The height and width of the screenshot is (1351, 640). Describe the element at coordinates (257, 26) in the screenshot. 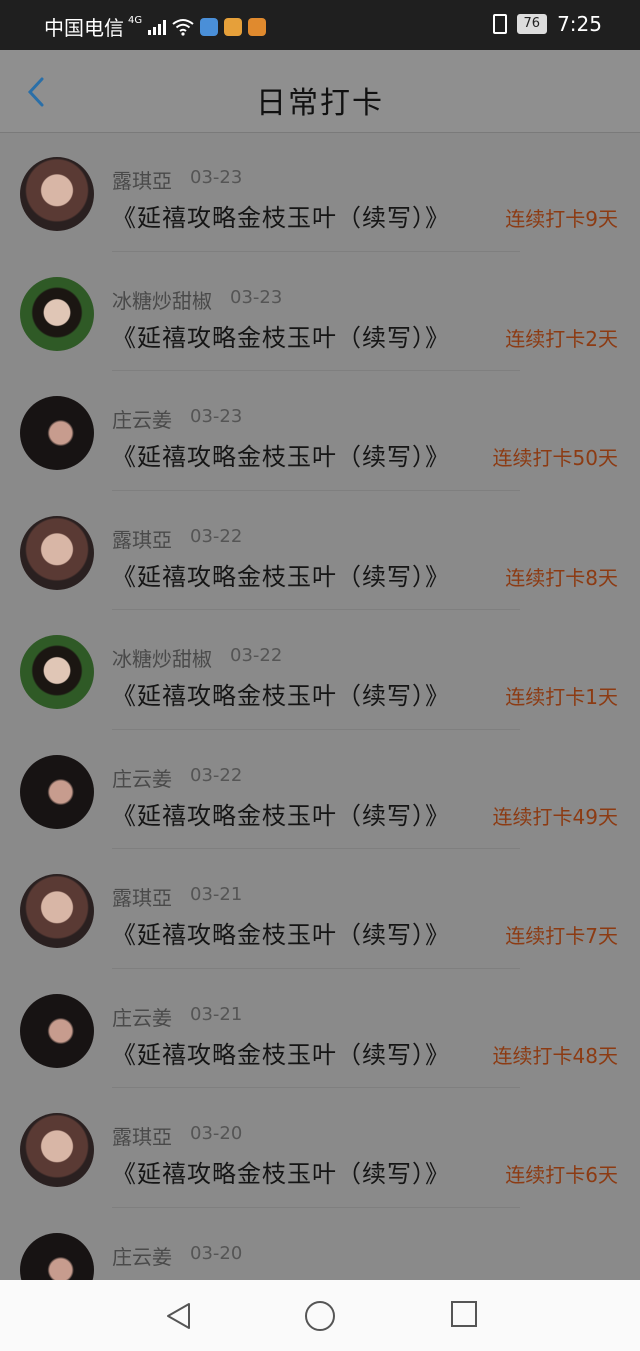

I see `video-app-icon` at that location.